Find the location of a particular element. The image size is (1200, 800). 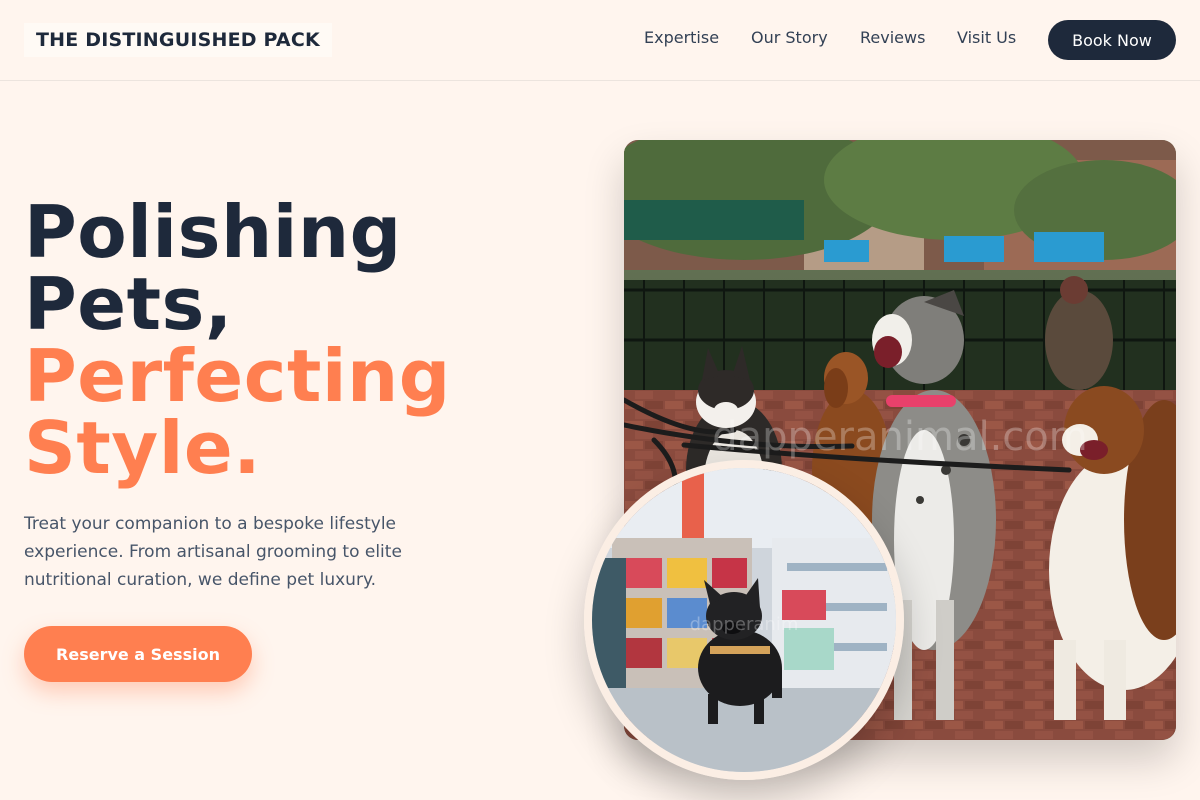

inset-image-watermark: dapperanim is located at coordinates (744, 624).